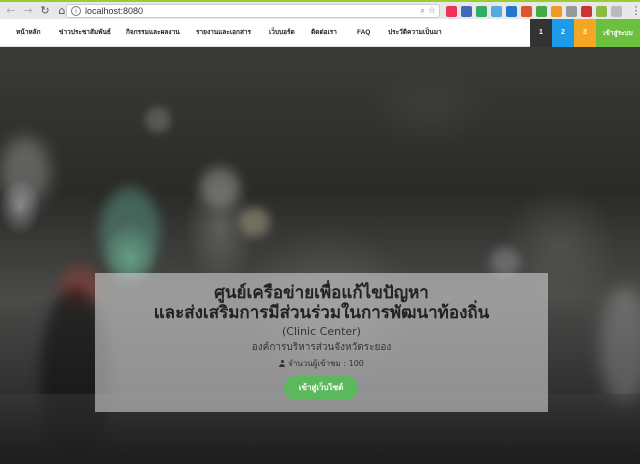  I want to click on url-text: localhost:8080, so click(114, 11).